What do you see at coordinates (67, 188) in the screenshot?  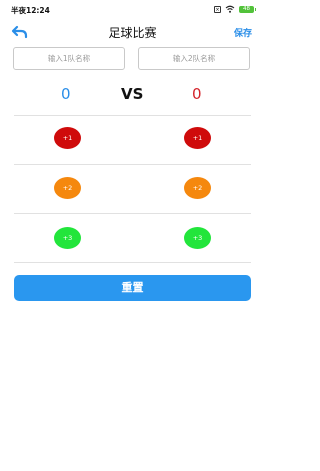 I see `team1-plus2-button: +2` at bounding box center [67, 188].